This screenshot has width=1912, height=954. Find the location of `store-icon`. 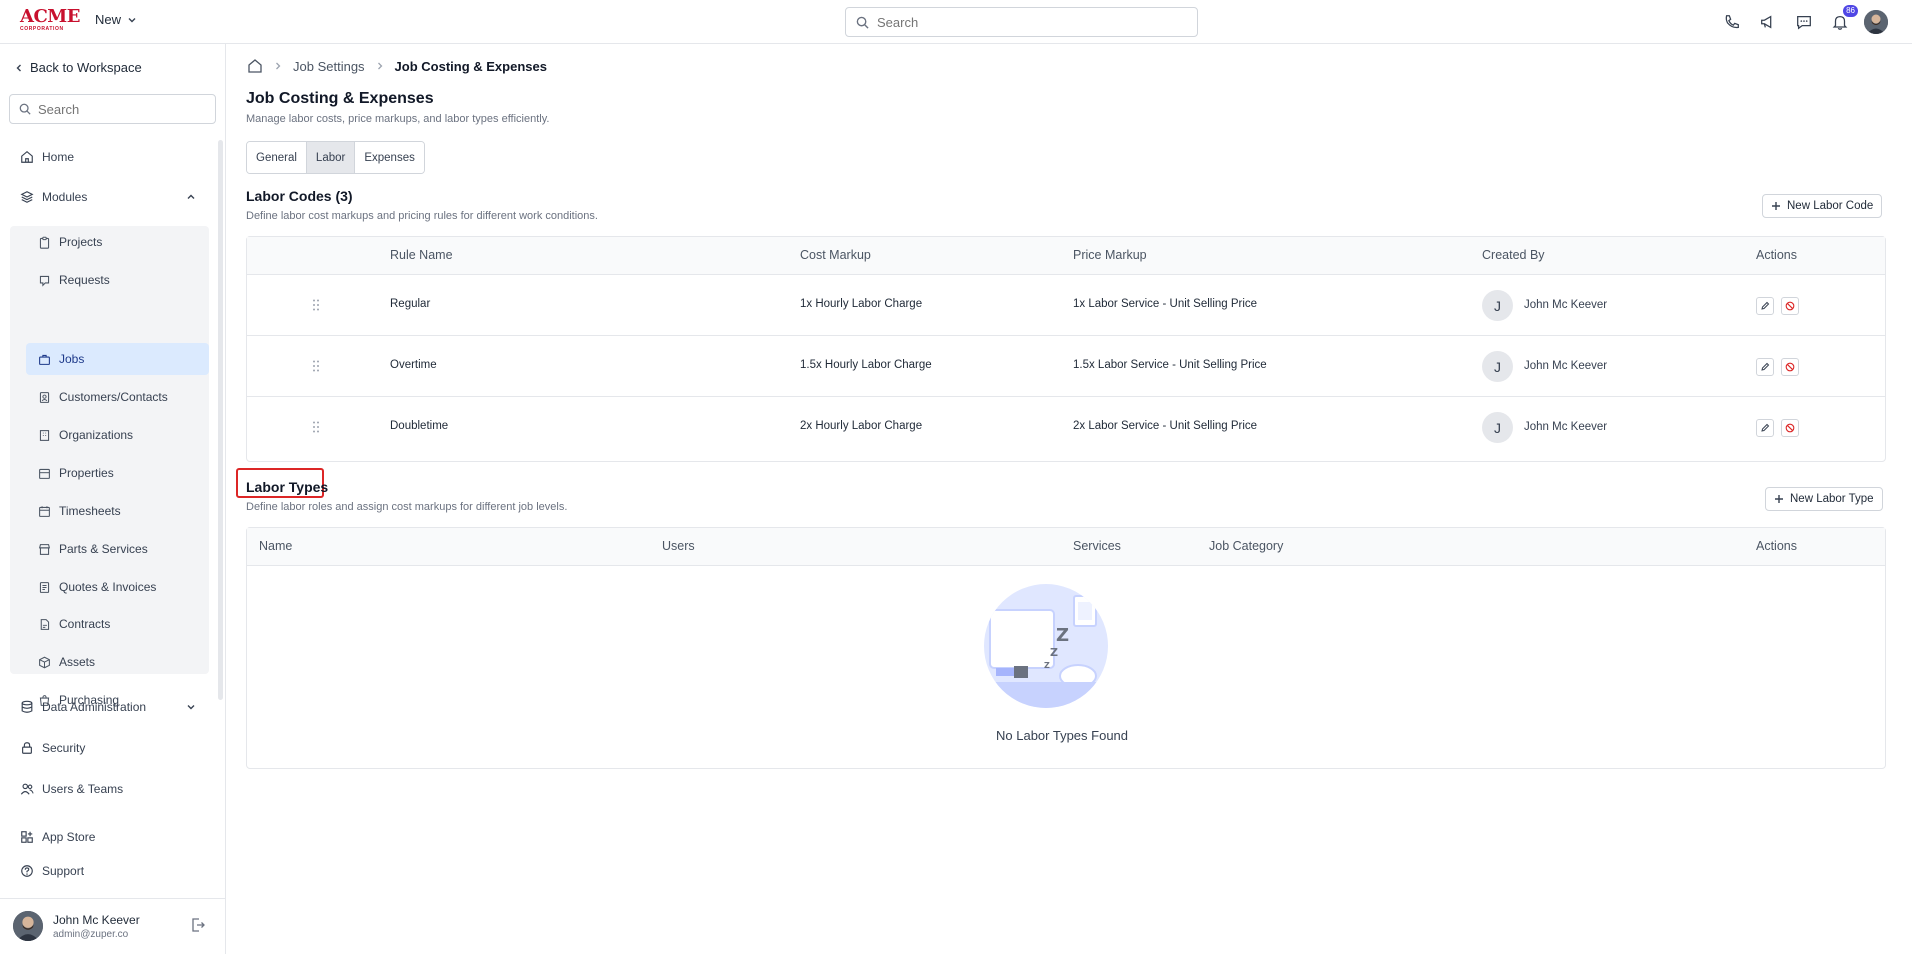

store-icon is located at coordinates (44, 549).